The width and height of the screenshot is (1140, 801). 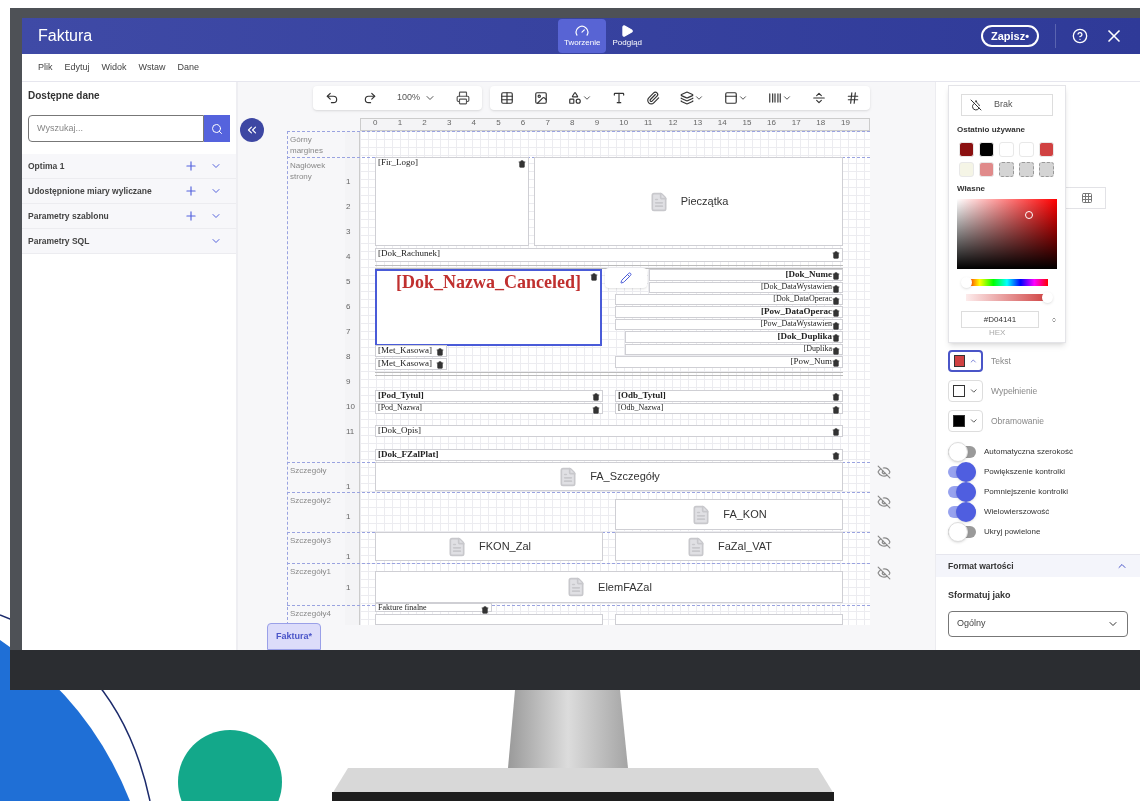 I want to click on no-color-button: Brak, so click(x=1007, y=105).